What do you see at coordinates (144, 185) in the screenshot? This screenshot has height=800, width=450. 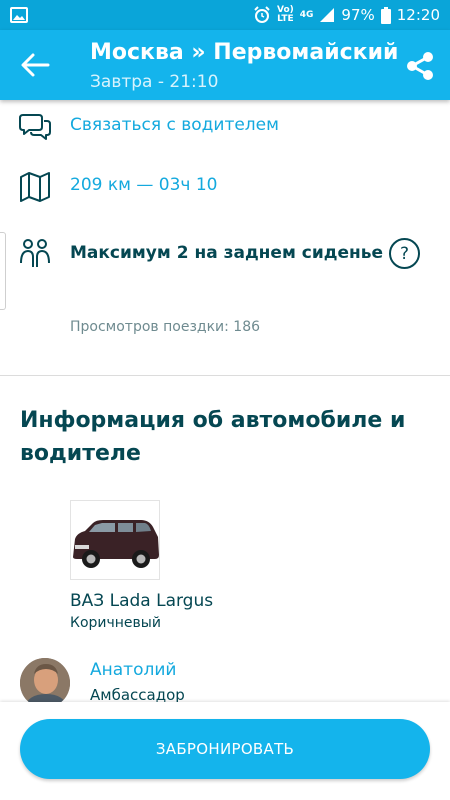 I see `distance-duration: 209 км — 03ч 10` at bounding box center [144, 185].